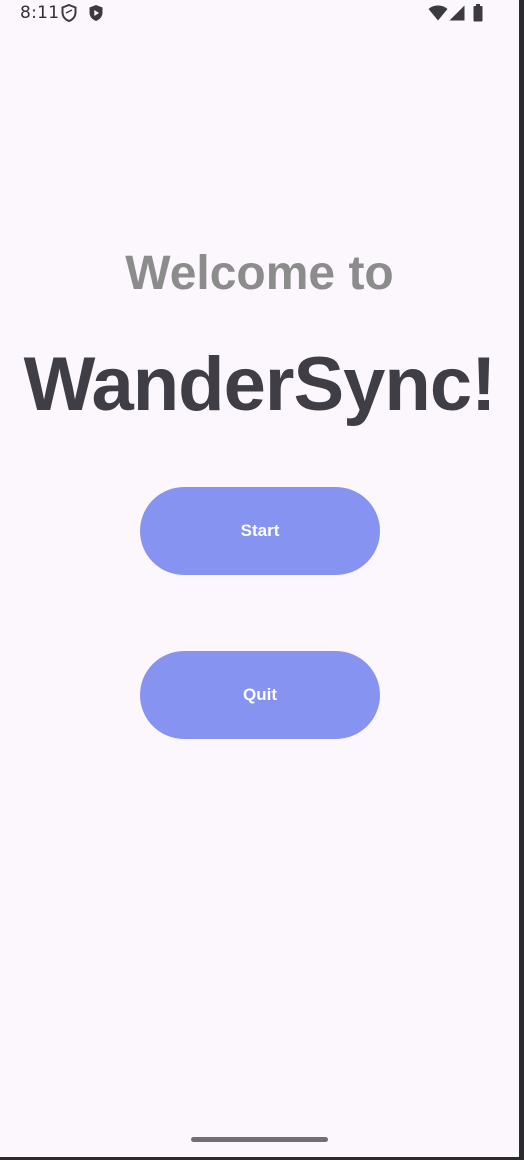  What do you see at coordinates (478, 13) in the screenshot?
I see `battery-icon` at bounding box center [478, 13].